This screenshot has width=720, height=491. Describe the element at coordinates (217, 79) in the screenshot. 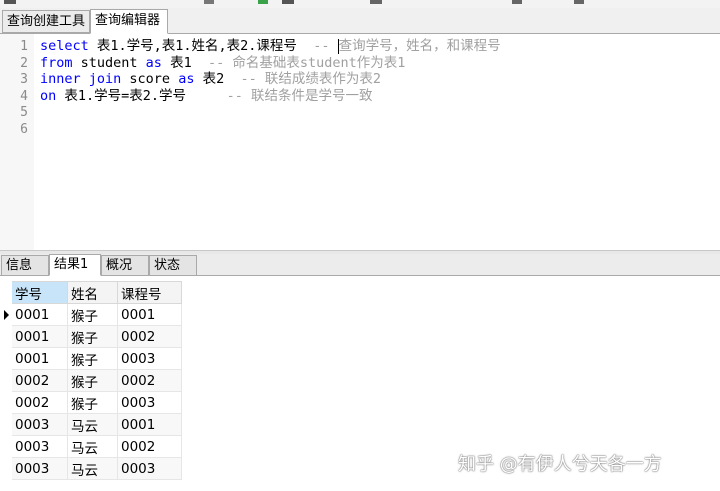

I see `sql-text: 表2` at that location.